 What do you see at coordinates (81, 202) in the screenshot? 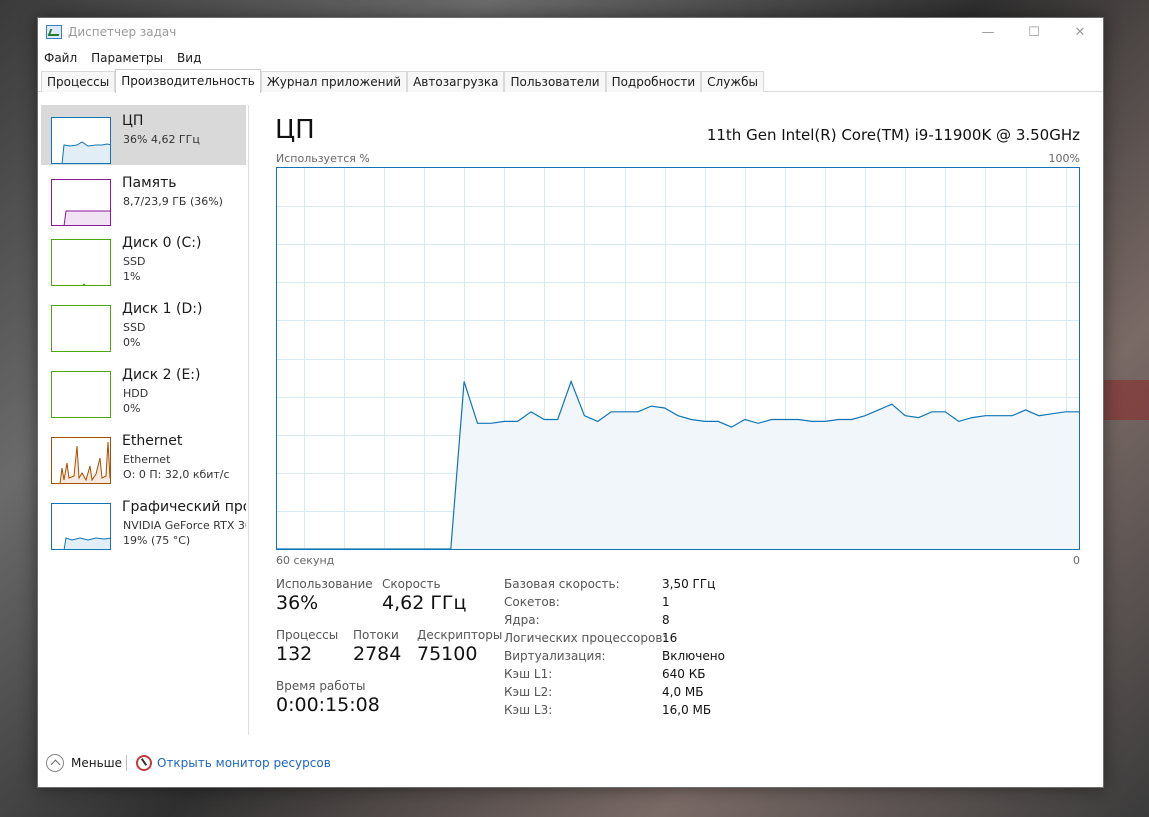
I see `memory-graph-icon` at bounding box center [81, 202].